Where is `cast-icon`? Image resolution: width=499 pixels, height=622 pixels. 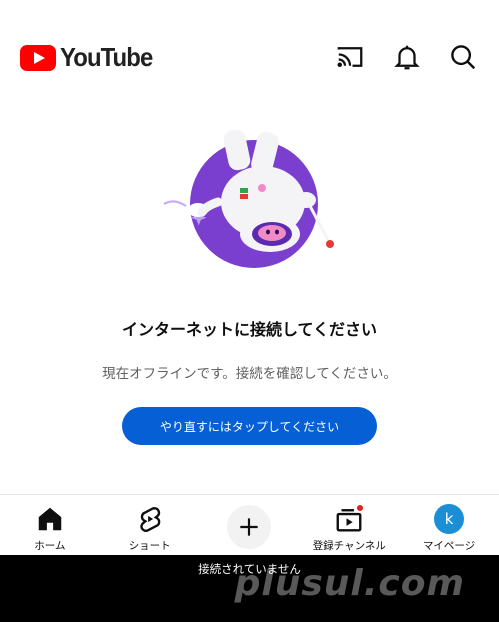 cast-icon is located at coordinates (350, 57).